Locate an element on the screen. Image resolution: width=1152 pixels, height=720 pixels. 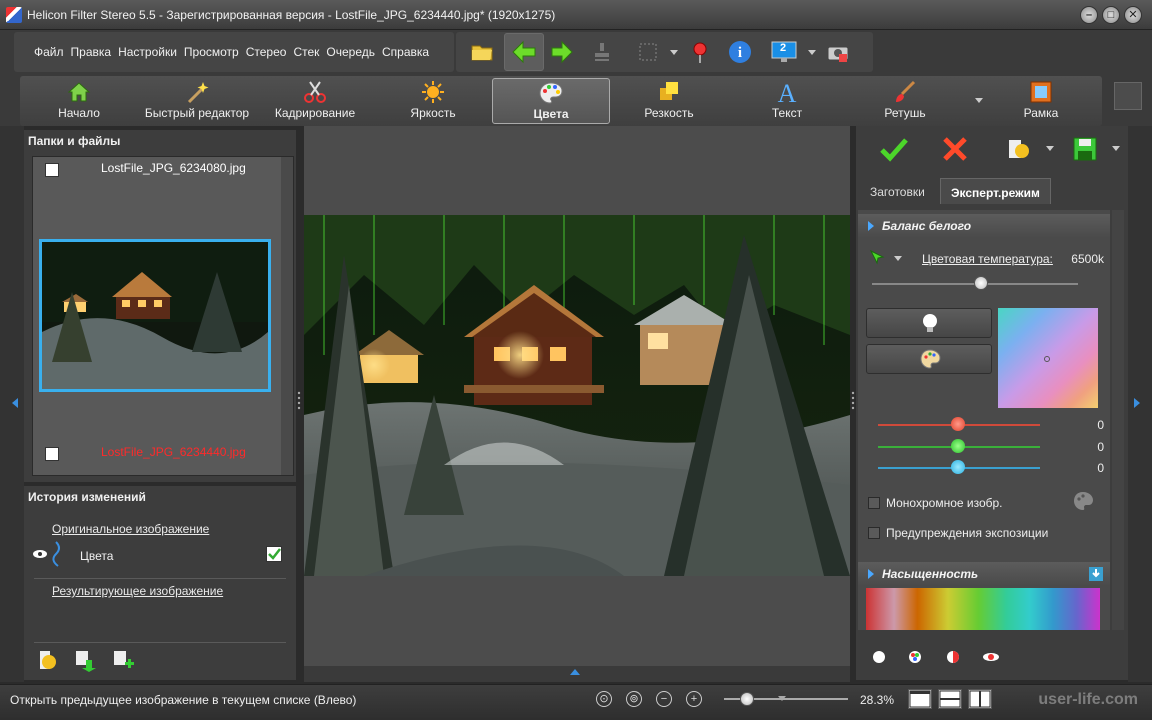
red-eye-icon is located at coordinates (991, 657).